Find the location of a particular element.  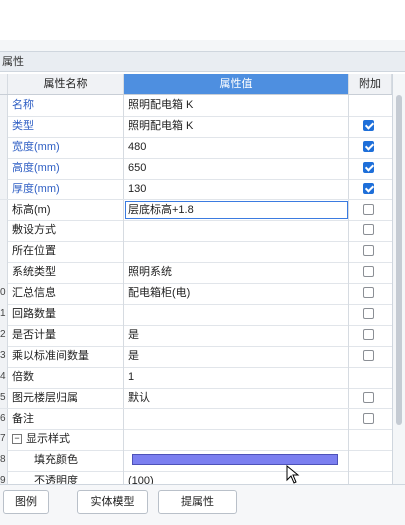

fill-color-swatch is located at coordinates (235, 460).